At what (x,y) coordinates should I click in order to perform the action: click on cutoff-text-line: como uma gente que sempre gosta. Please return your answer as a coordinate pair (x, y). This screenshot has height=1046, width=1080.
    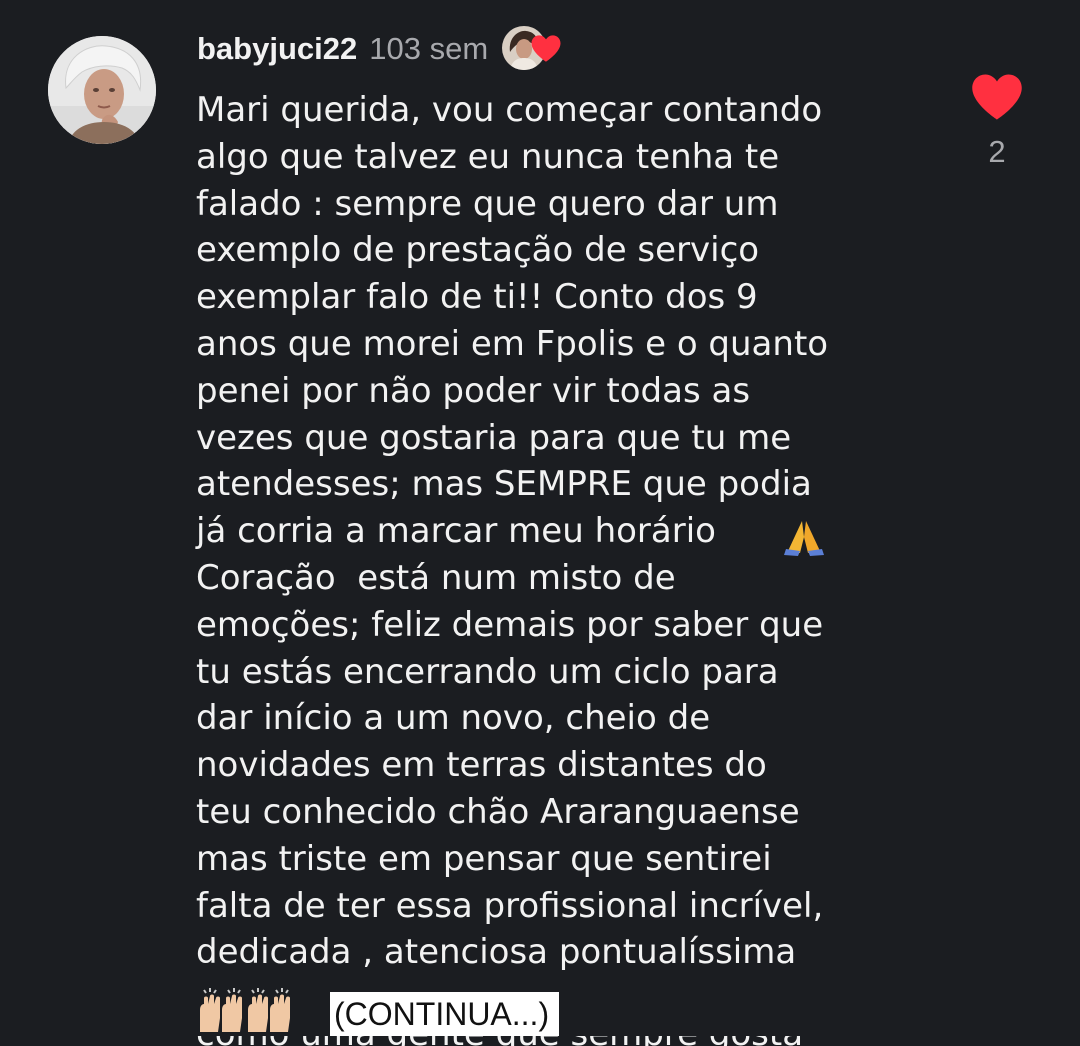
    Looking at the image, I should click on (506, 1041).